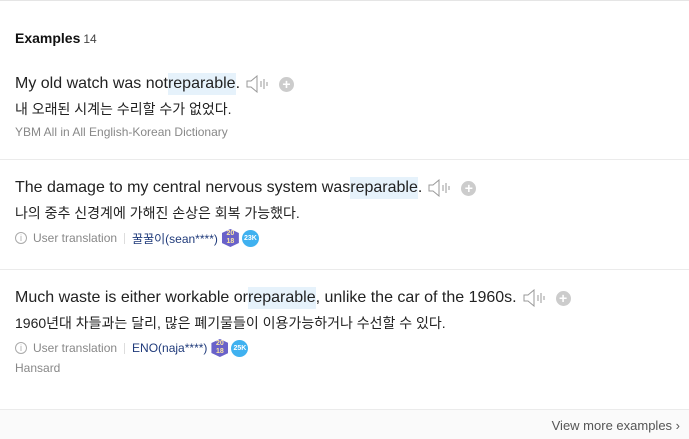  Describe the element at coordinates (416, 297) in the screenshot. I see `example-sentence-end: , unlike the car of the 1960s.` at that location.